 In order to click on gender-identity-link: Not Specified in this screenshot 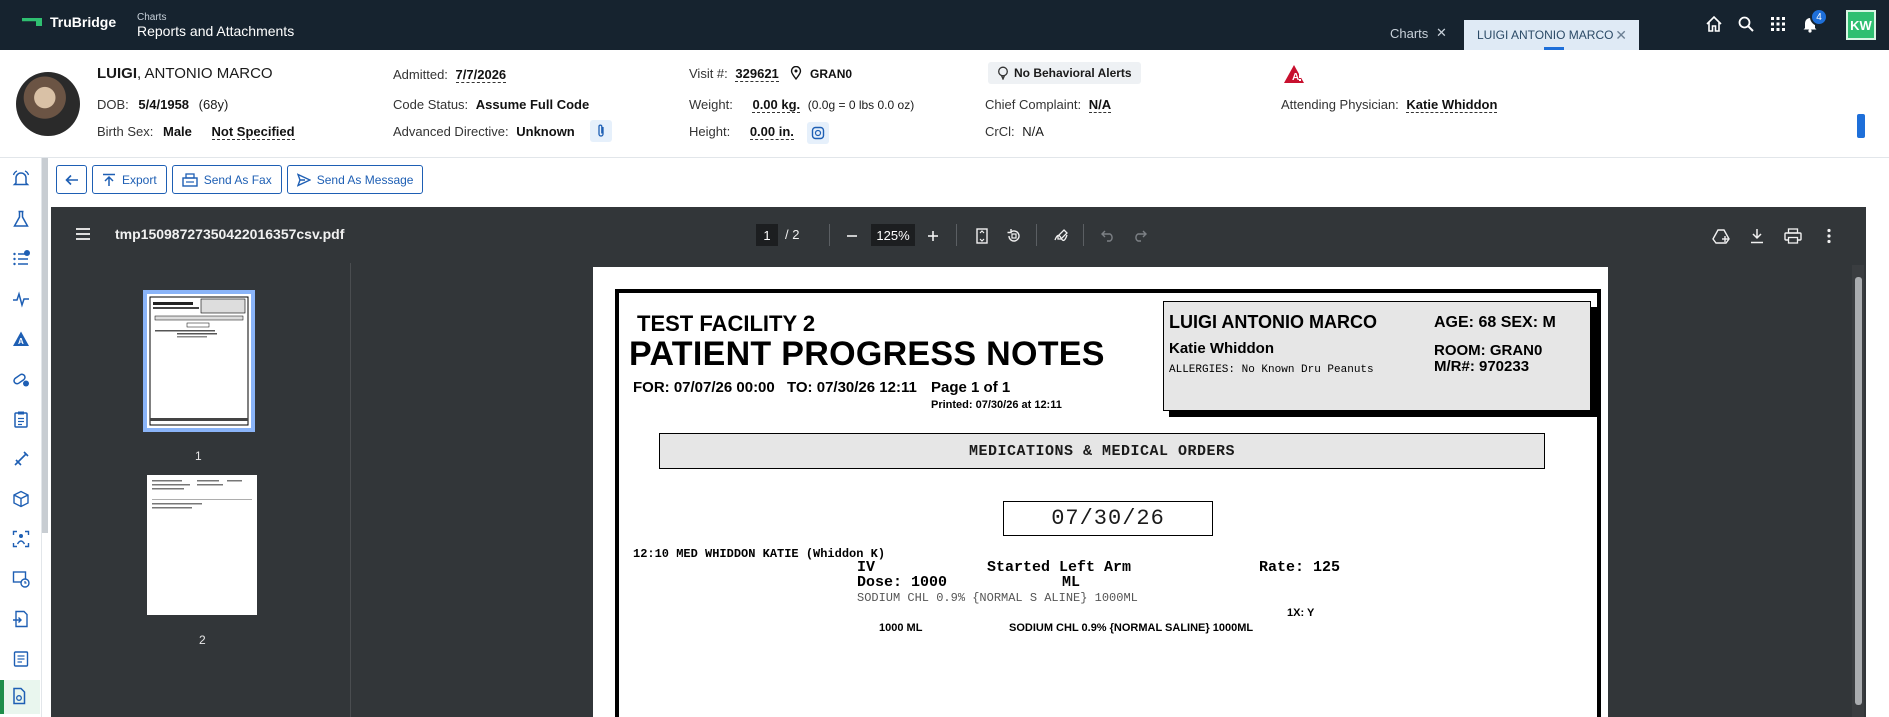, I will do `click(253, 132)`.